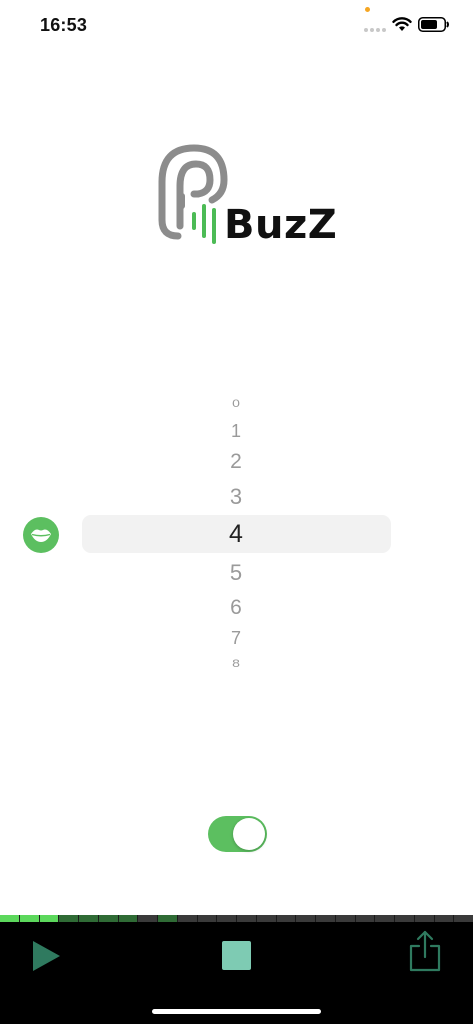 The height and width of the screenshot is (1024, 473). What do you see at coordinates (236, 431) in the screenshot?
I see `picker-option: 1` at bounding box center [236, 431].